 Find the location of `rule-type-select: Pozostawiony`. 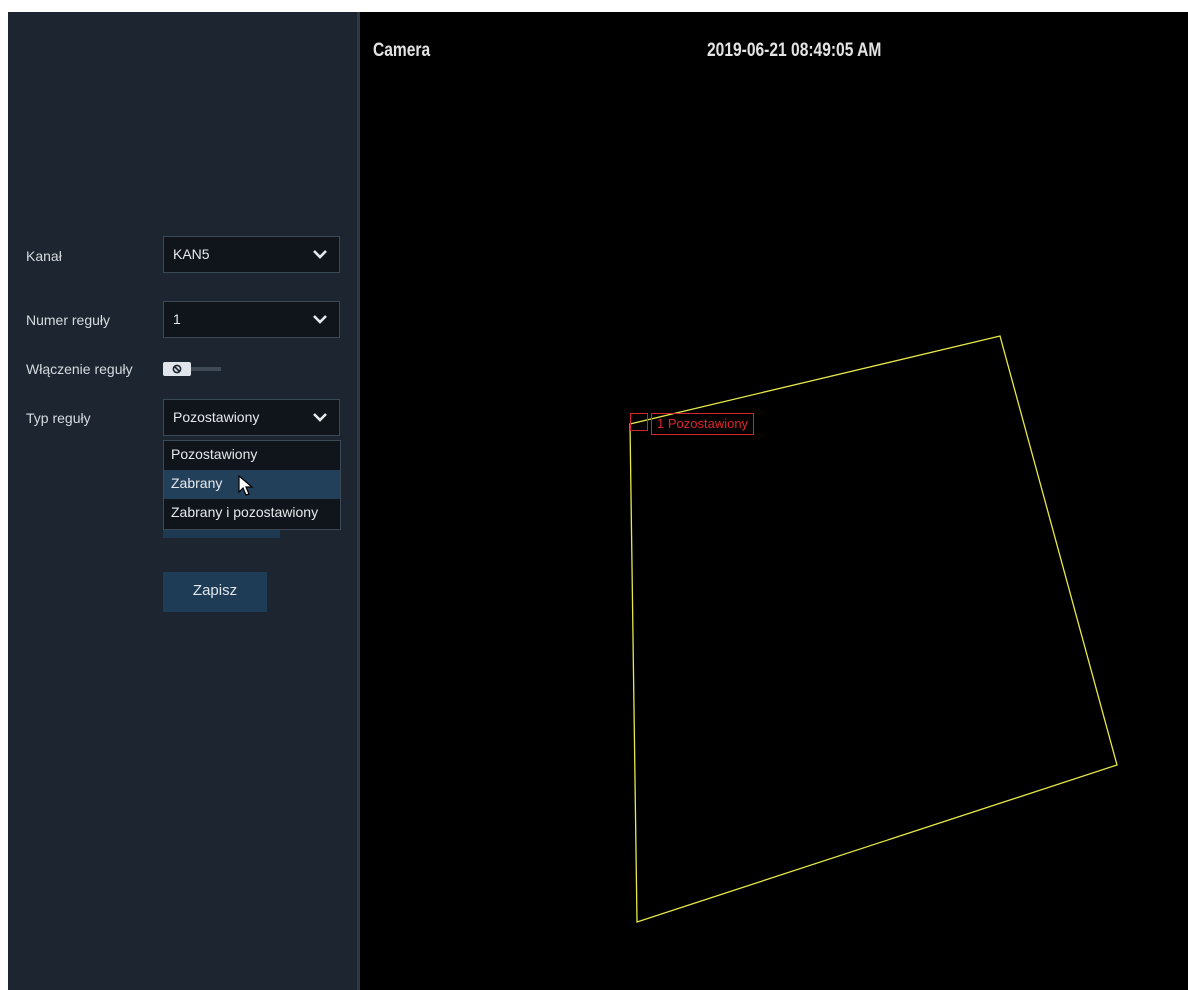

rule-type-select: Pozostawiony is located at coordinates (251, 417).